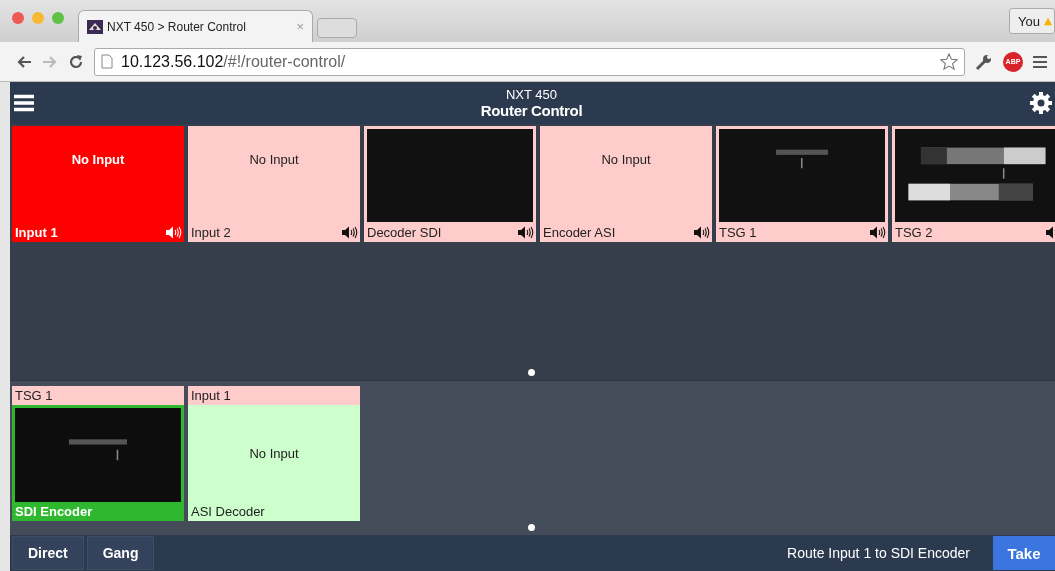  What do you see at coordinates (48, 553) in the screenshot?
I see `mode-button: Direct` at bounding box center [48, 553].